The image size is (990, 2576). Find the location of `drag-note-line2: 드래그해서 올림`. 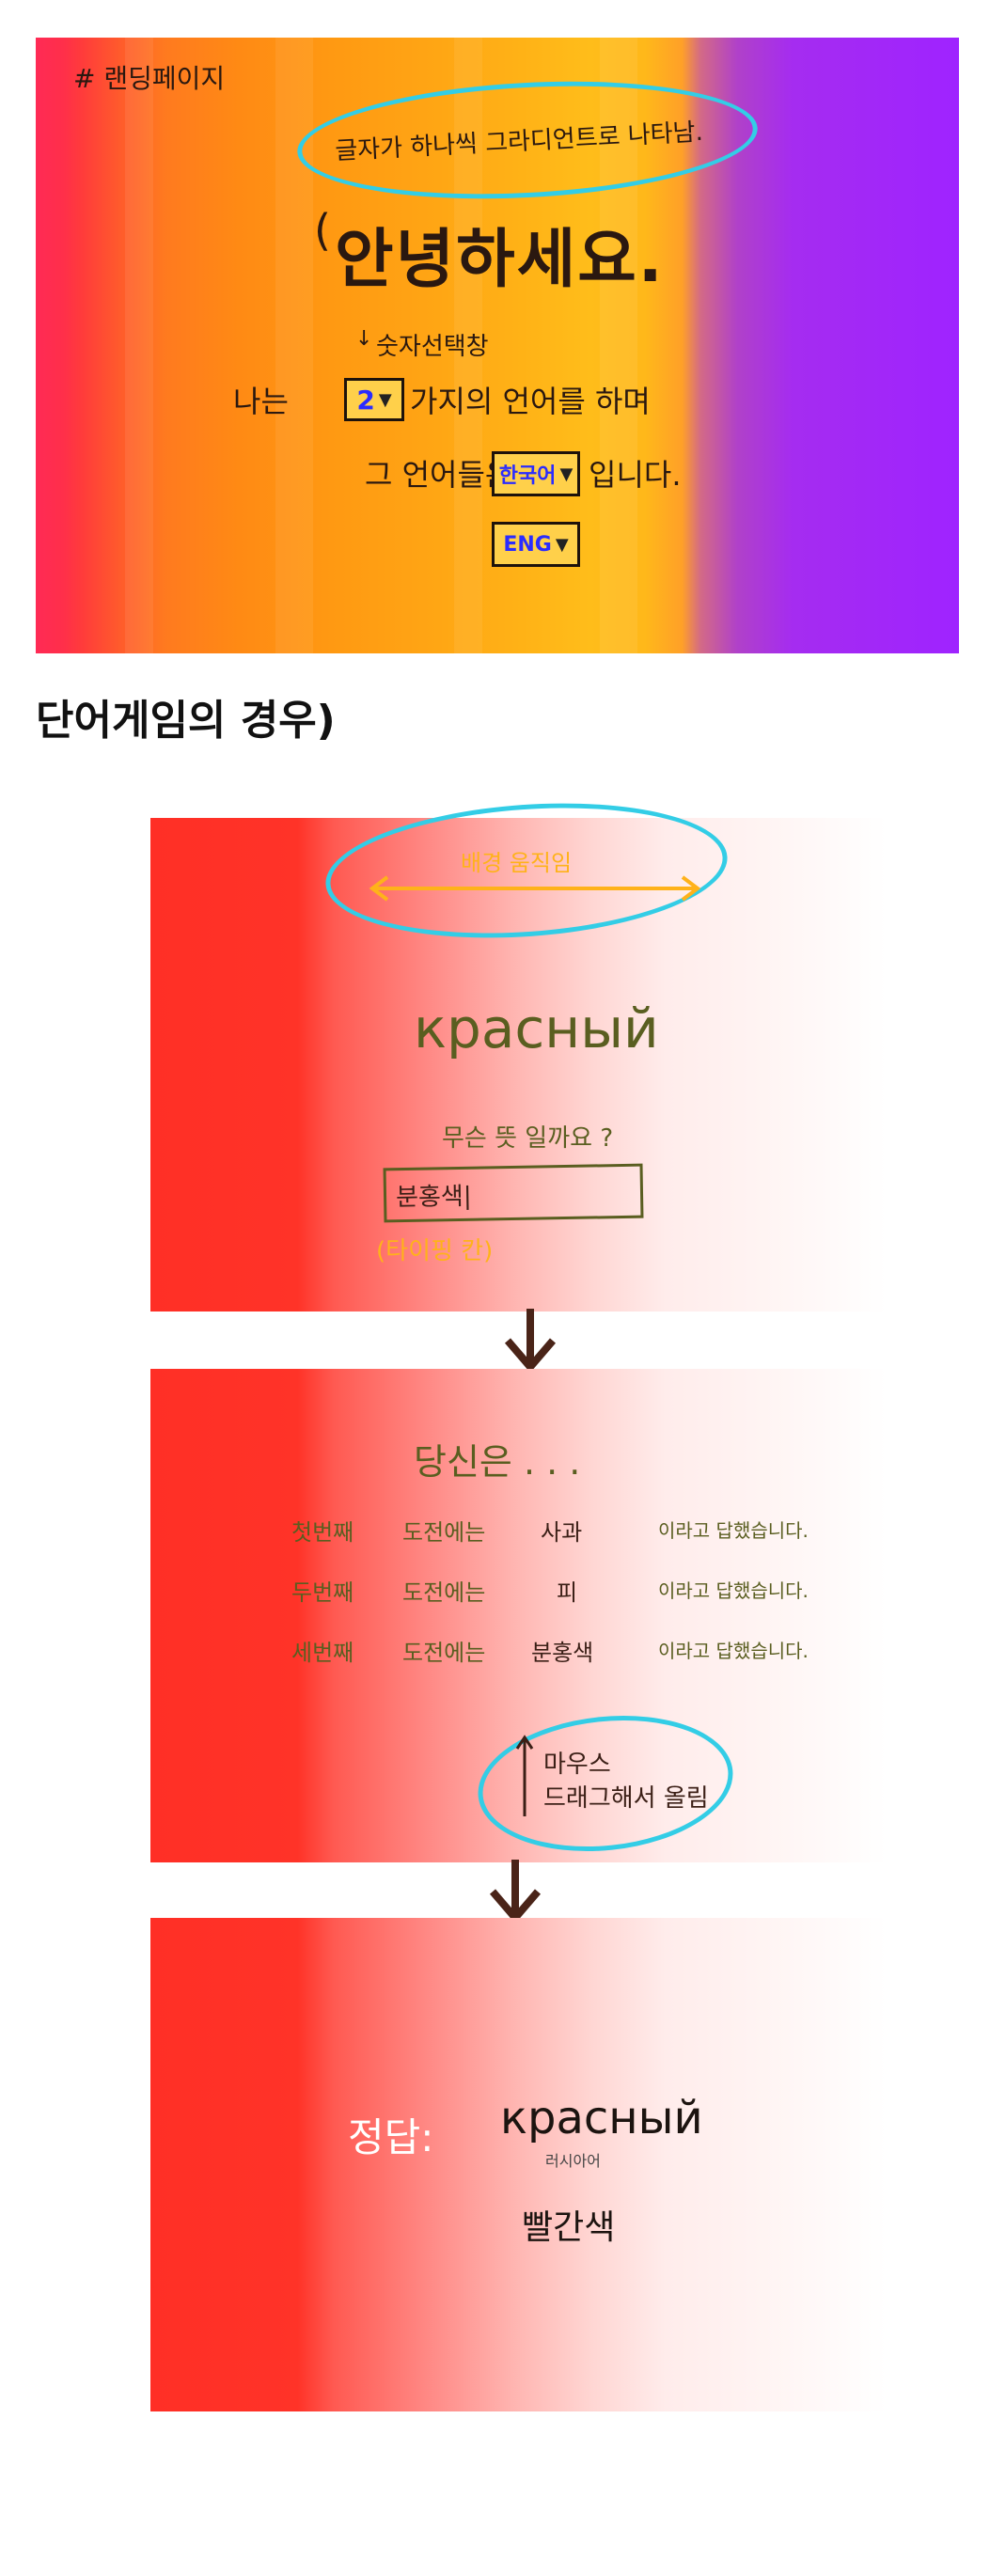

drag-note-line2: 드래그해서 올림 is located at coordinates (626, 1799).